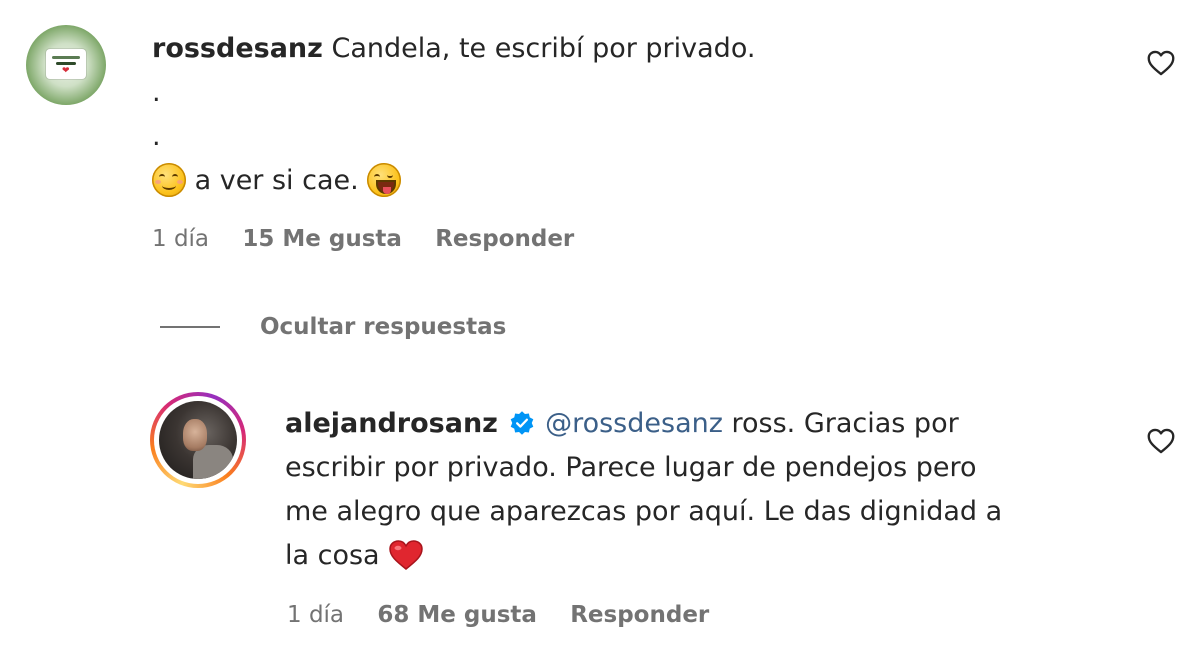 Image resolution: width=1200 pixels, height=660 pixels. What do you see at coordinates (322, 239) in the screenshot?
I see `comment-likes: 15 Me gusta` at bounding box center [322, 239].